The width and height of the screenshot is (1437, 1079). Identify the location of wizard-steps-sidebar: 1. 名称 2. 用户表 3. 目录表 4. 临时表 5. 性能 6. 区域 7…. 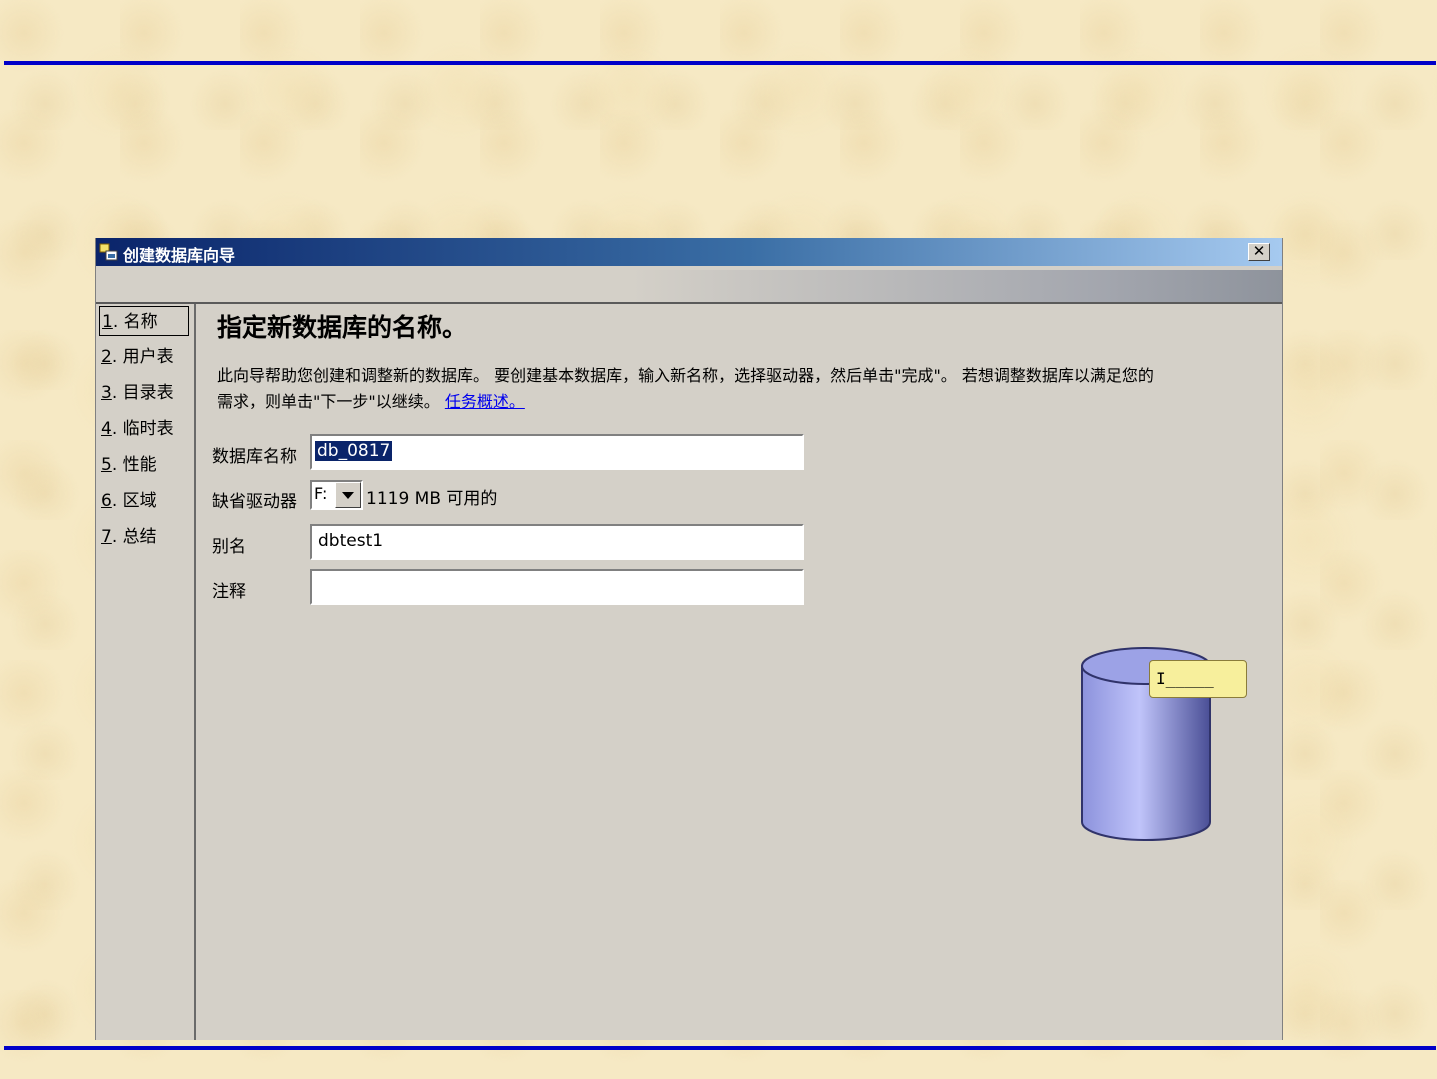
(146, 672).